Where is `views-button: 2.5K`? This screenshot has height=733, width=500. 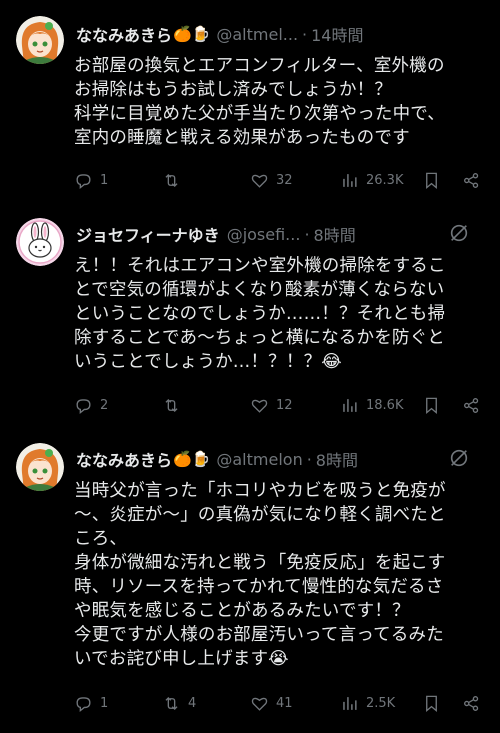
views-button: 2.5K is located at coordinates (367, 703).